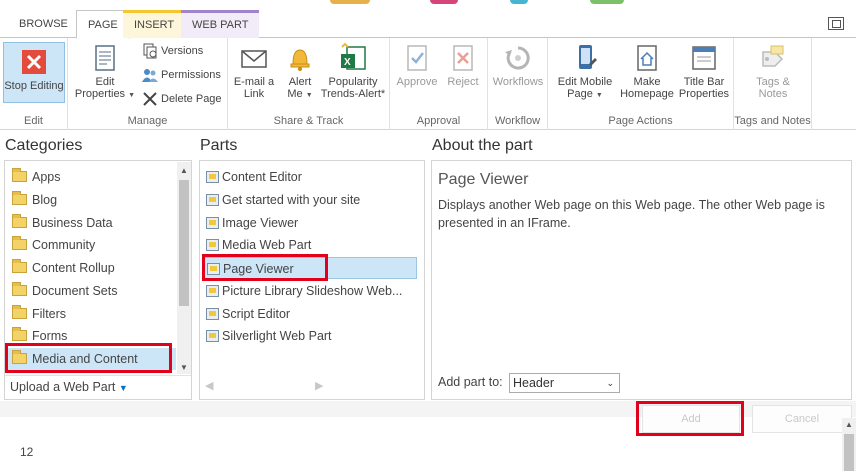  I want to click on stop-editing-label: Stop Editing, so click(34, 86).